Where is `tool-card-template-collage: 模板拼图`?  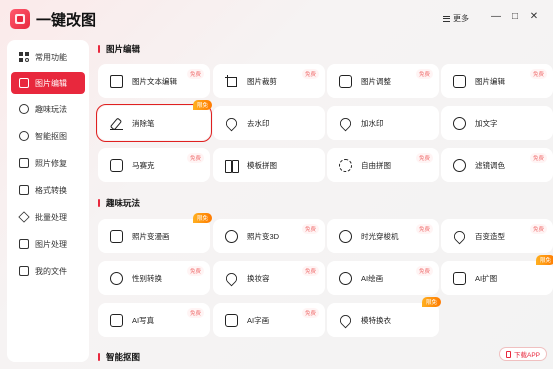
tool-card-template-collage: 模板拼图 is located at coordinates (269, 165).